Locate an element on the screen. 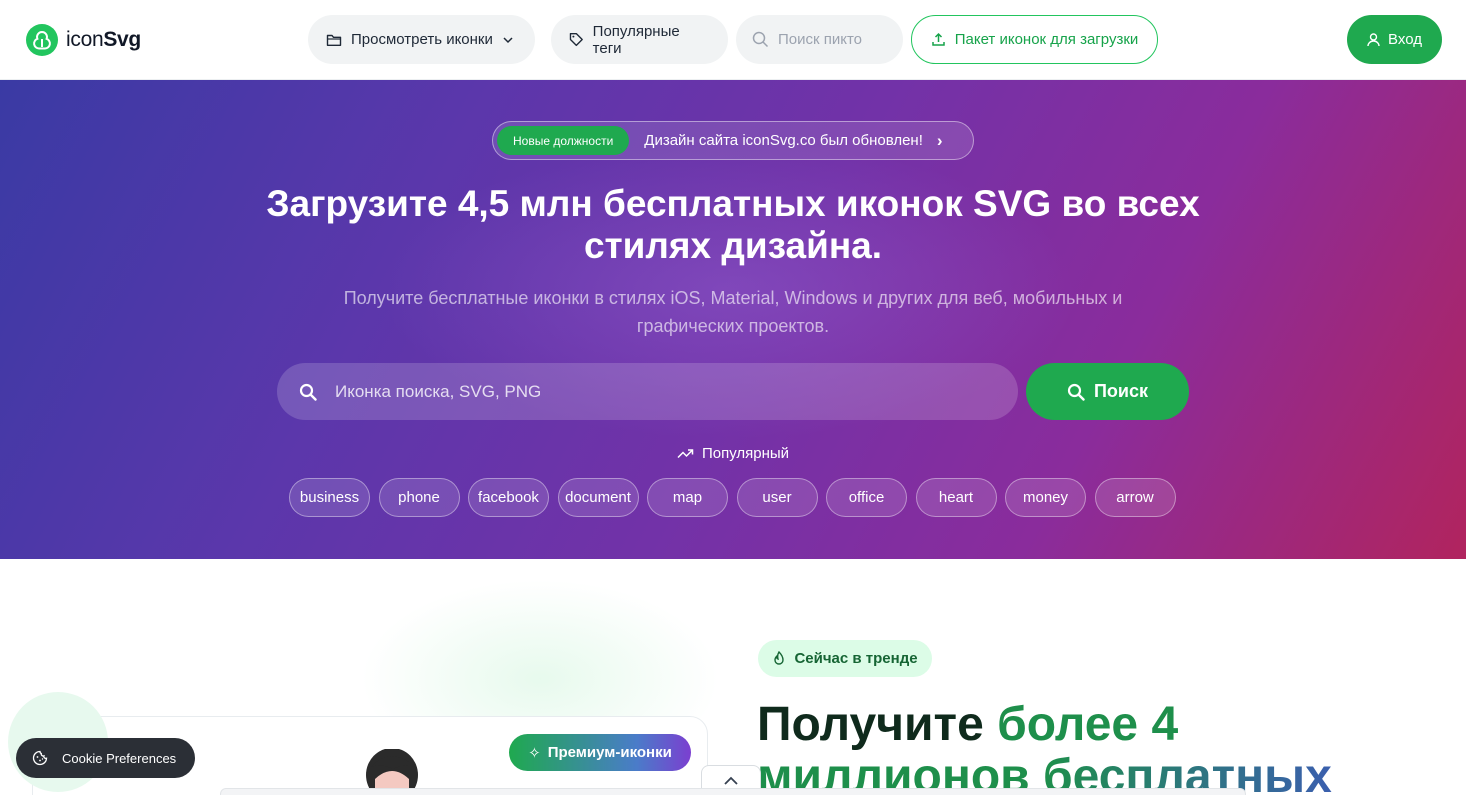  folder-icon is located at coordinates (334, 40).